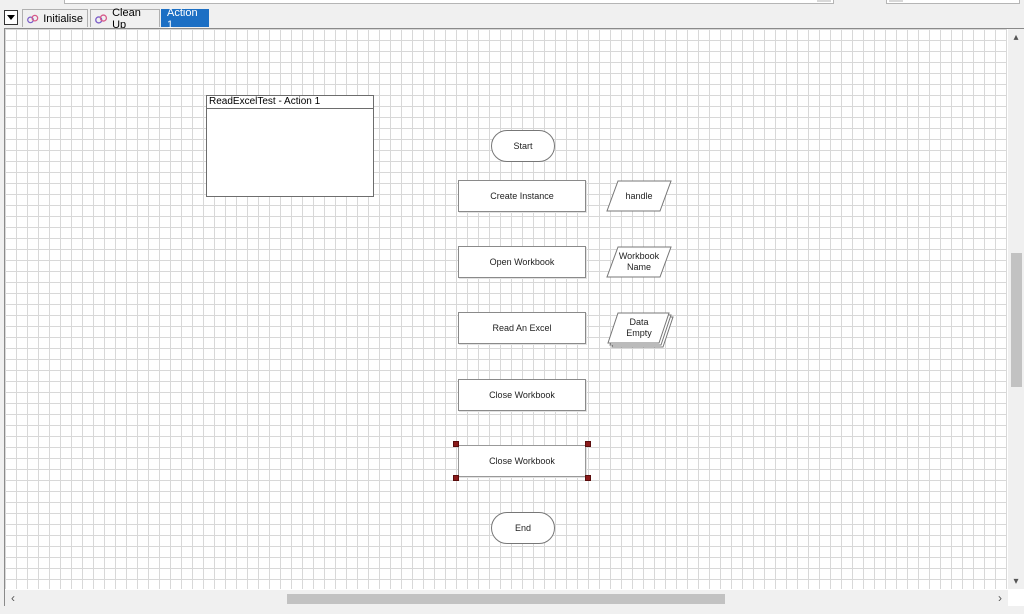  I want to click on tab-initialise: Initialise, so click(55, 18).